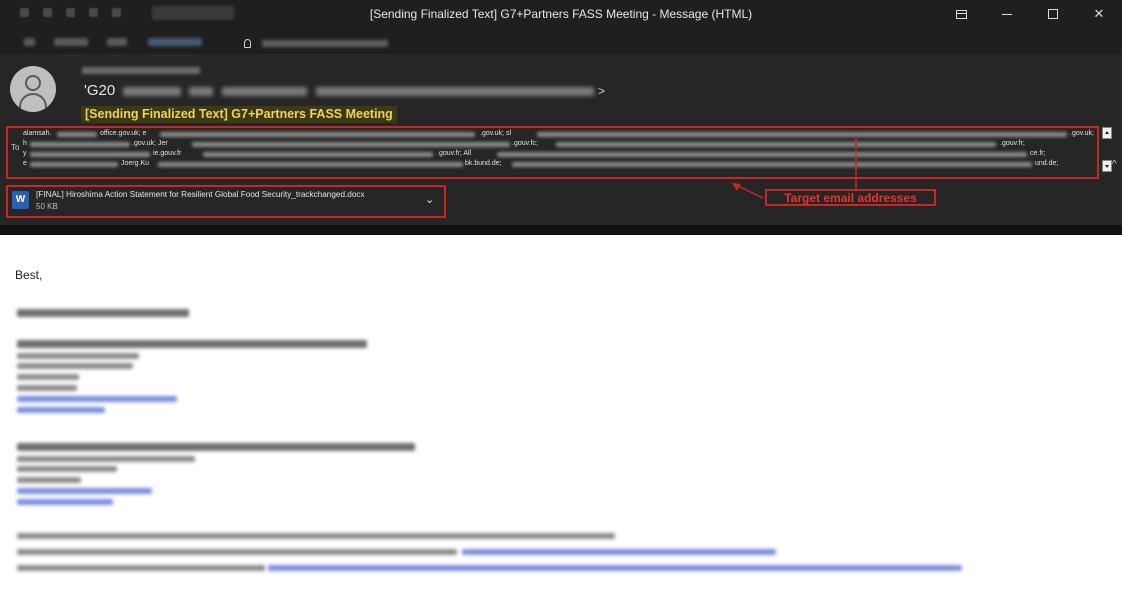 The height and width of the screenshot is (594, 1122). What do you see at coordinates (1107, 133) in the screenshot?
I see `recipients-scroll-up-button` at bounding box center [1107, 133].